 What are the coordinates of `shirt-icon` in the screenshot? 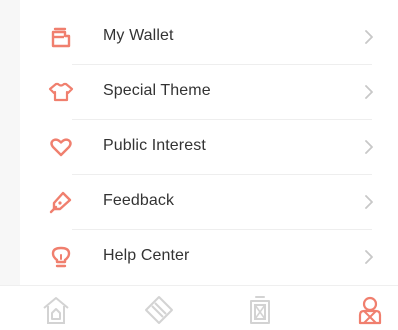 It's located at (61, 92).